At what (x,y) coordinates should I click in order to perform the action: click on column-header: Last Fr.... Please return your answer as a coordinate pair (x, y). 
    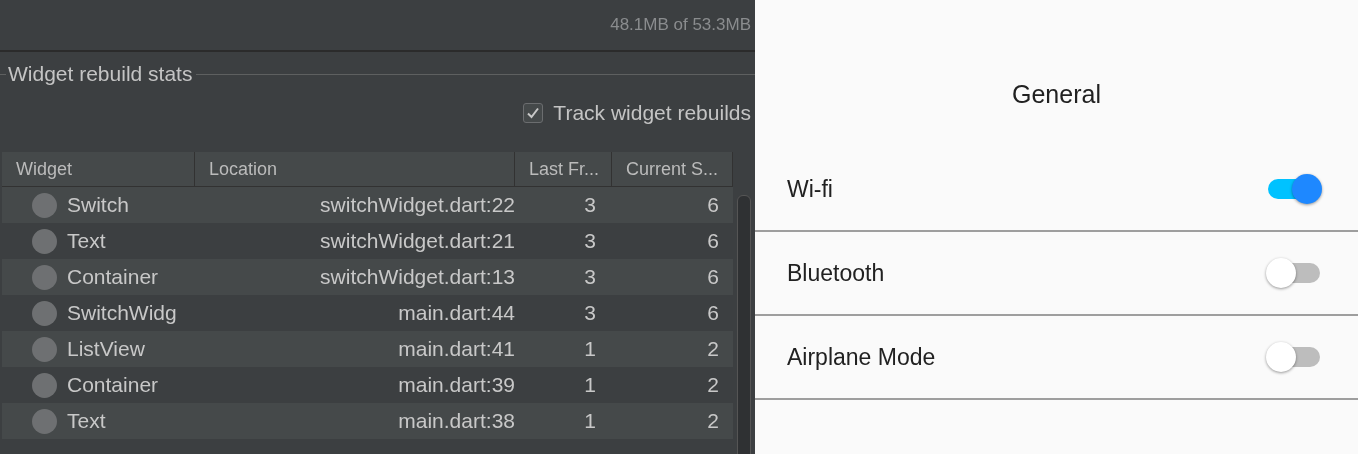
    Looking at the image, I should click on (563, 169).